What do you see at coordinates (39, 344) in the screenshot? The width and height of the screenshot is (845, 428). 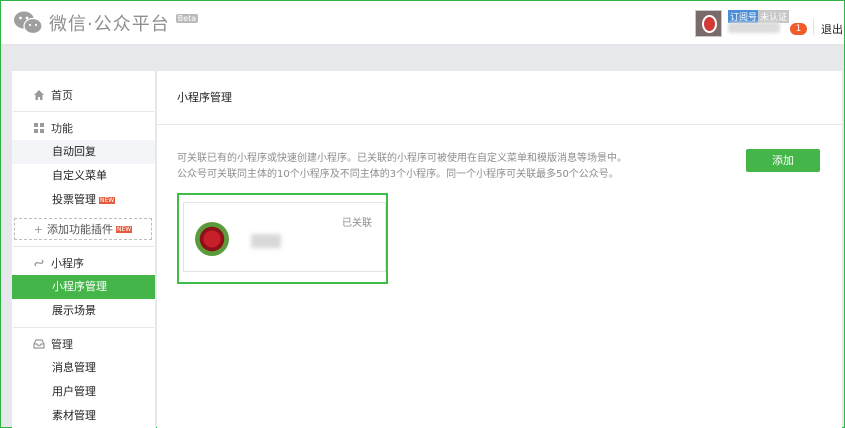 I see `inbox-icon` at bounding box center [39, 344].